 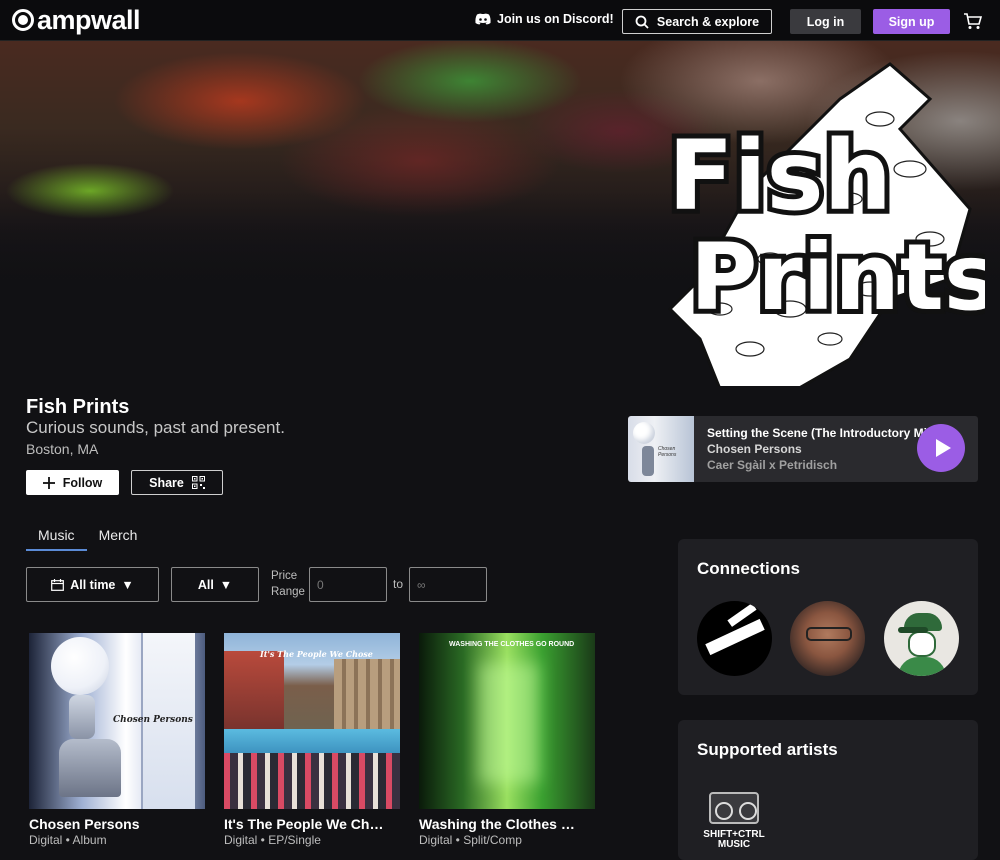 I want to click on signup-button: Sign up, so click(x=911, y=21).